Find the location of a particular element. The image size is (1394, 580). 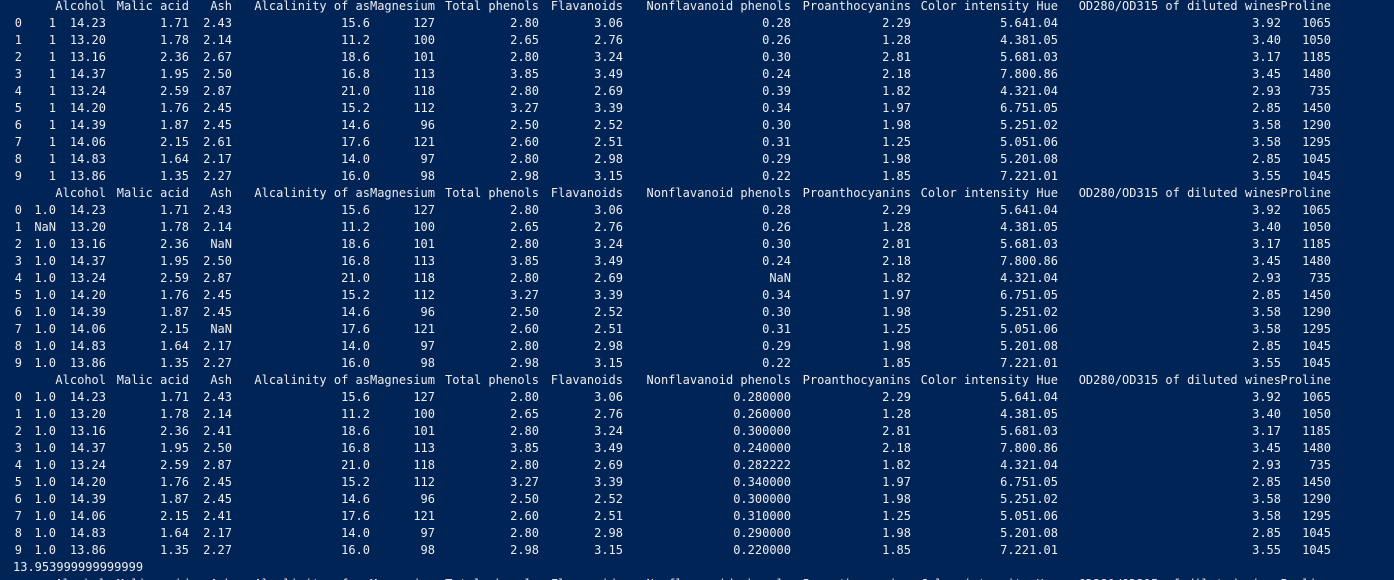

table-cell: 14.20 is located at coordinates (87, 108).